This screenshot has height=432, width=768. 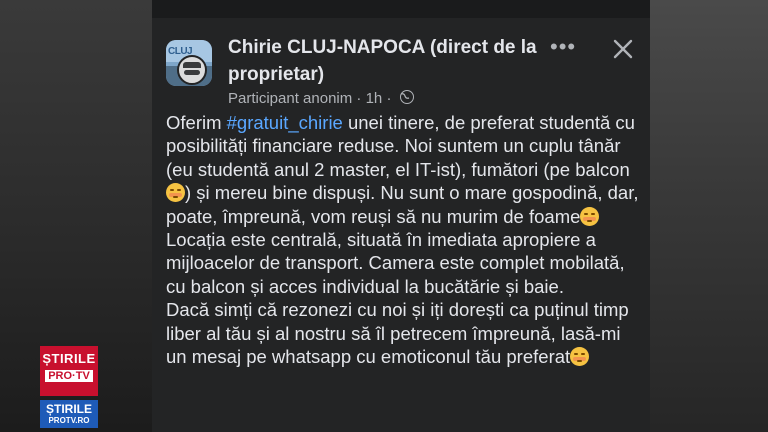 What do you see at coordinates (192, 70) in the screenshot?
I see `anonymous-avatar-icon` at bounding box center [192, 70].